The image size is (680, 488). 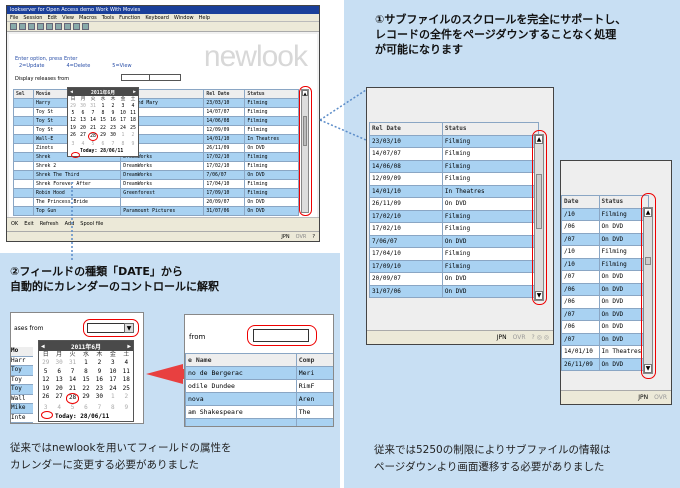 What do you see at coordinates (454, 141) in the screenshot?
I see `table-row: 23/03/10 Filming` at bounding box center [454, 141].